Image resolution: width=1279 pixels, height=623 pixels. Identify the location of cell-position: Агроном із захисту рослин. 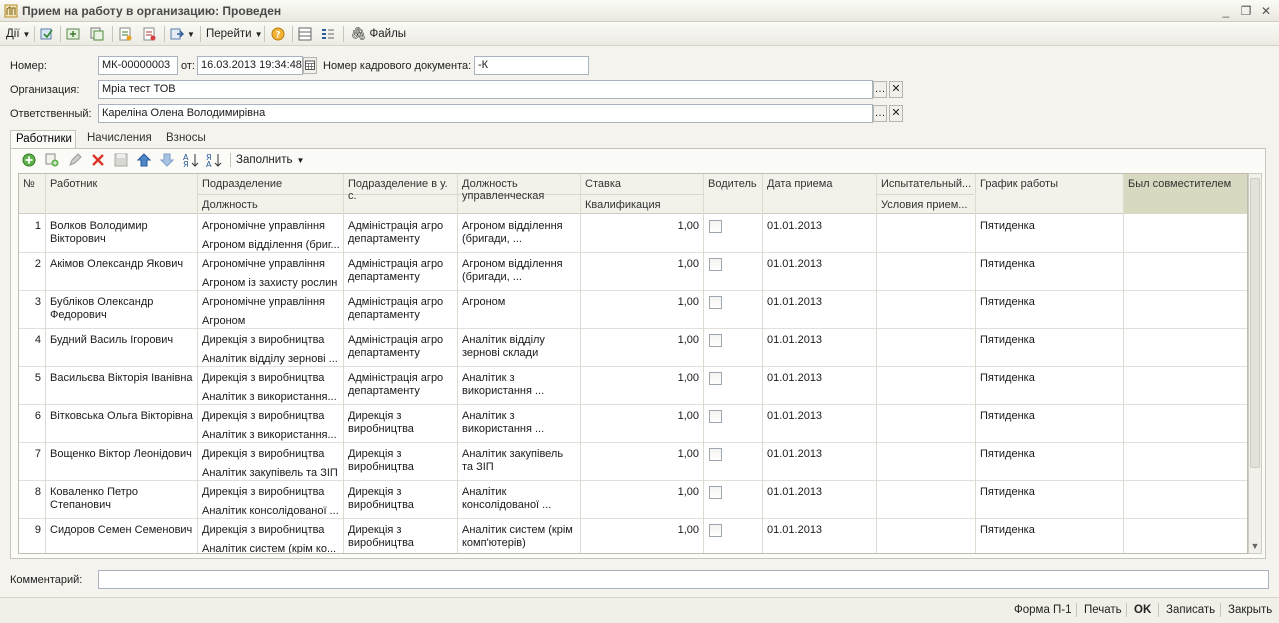
(270, 283).